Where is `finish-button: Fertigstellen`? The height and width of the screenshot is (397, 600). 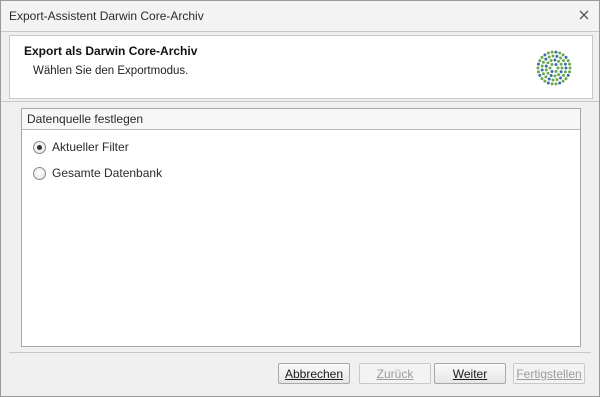 finish-button: Fertigstellen is located at coordinates (549, 373).